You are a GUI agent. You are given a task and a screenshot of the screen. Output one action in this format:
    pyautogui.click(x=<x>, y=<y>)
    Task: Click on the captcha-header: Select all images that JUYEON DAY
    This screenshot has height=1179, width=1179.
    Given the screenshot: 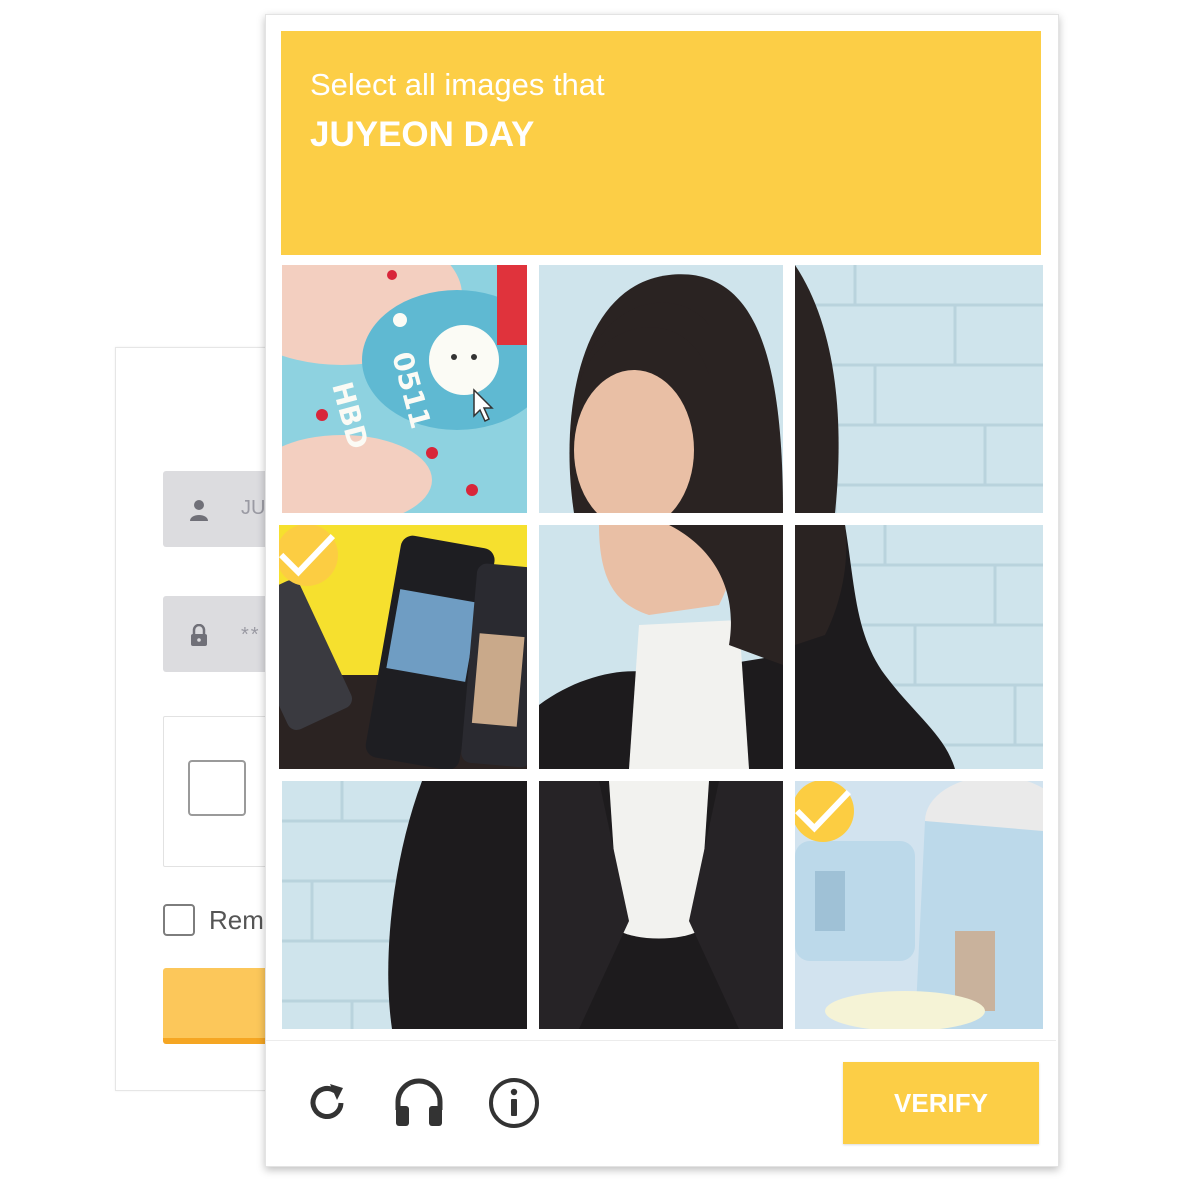 What is the action you would take?
    pyautogui.click(x=661, y=143)
    